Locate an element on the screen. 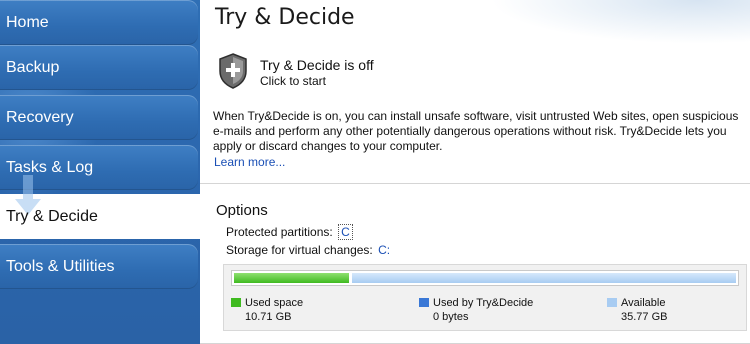 Image resolution: width=750 pixels, height=344 pixels. divider is located at coordinates (475, 183).